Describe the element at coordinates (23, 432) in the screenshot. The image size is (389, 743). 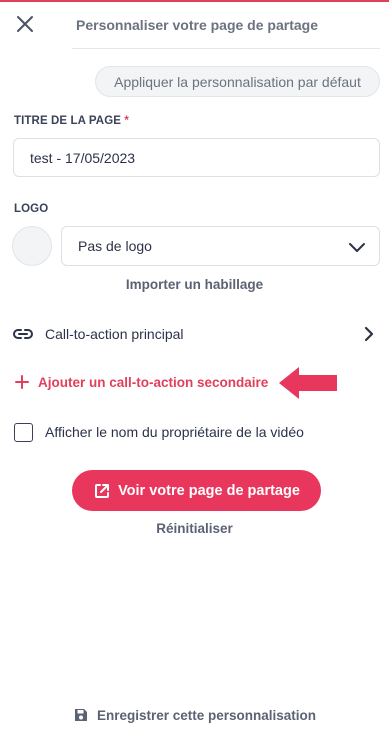
I see `show-owner-checkbox` at that location.